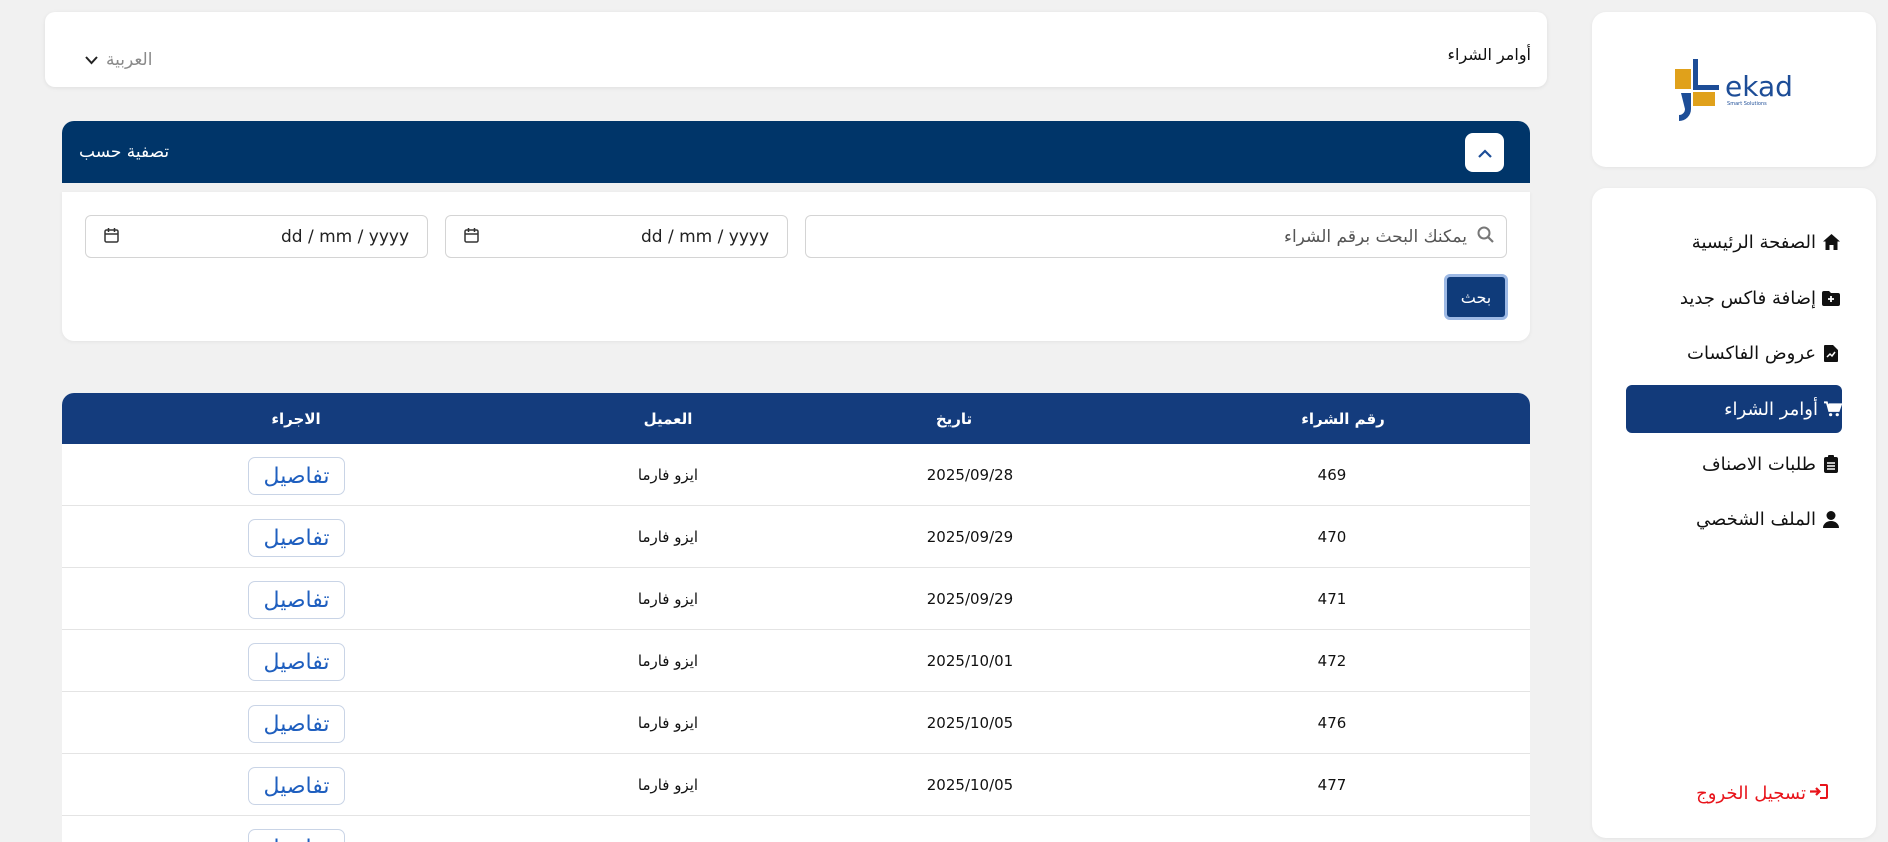 This screenshot has height=842, width=1888. What do you see at coordinates (970, 475) in the screenshot?
I see `cell-date: 2025/09/28` at bounding box center [970, 475].